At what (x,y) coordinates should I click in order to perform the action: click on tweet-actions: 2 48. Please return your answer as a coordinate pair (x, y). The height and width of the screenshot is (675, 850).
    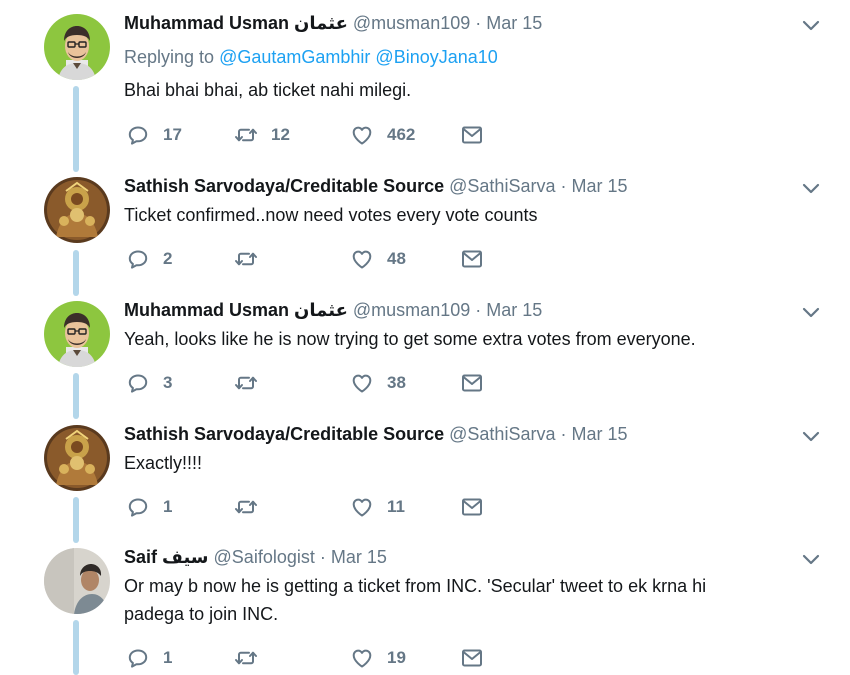
    Looking at the image, I should click on (316, 259).